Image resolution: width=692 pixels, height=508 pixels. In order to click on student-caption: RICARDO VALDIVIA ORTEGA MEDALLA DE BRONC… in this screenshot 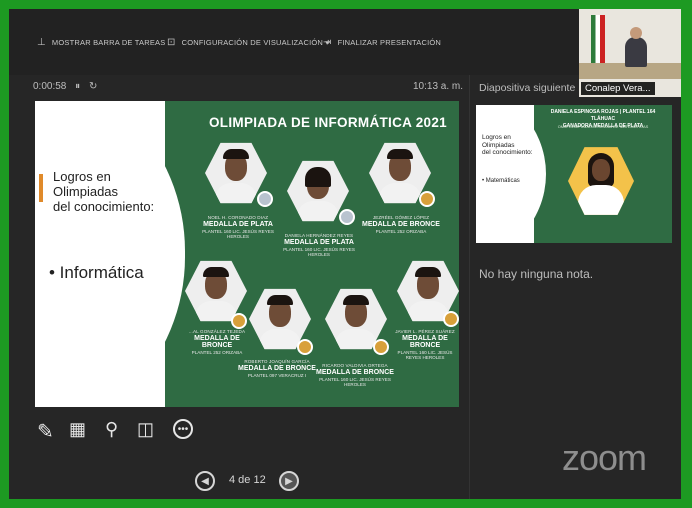, I will do `click(355, 375)`.